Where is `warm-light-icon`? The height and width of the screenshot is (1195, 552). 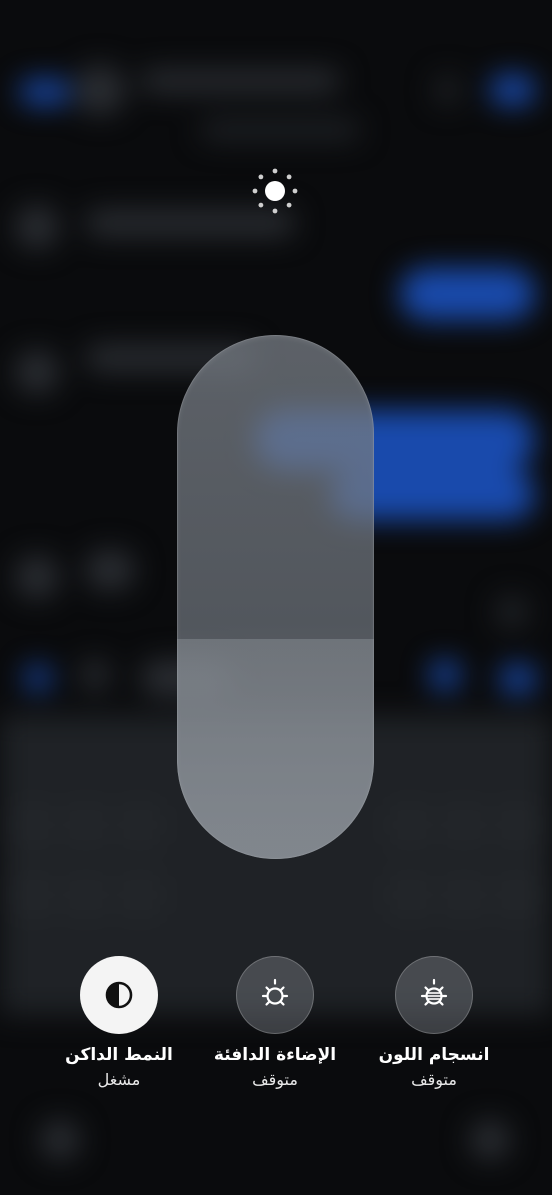 warm-light-icon is located at coordinates (275, 992).